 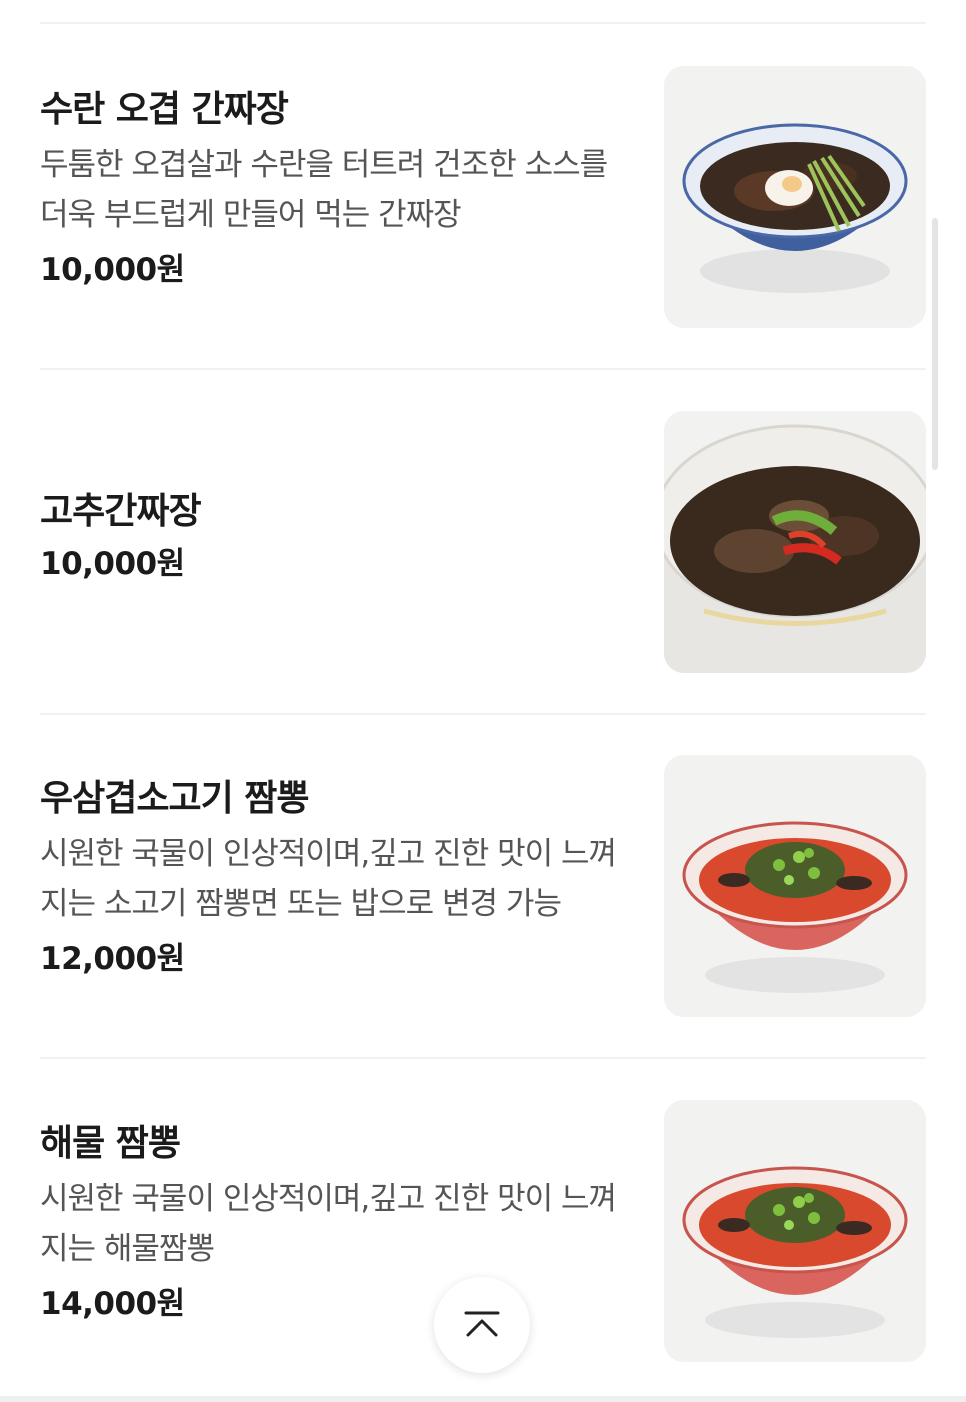 I want to click on menu-item-price: 14,000원, so click(x=112, y=1304).